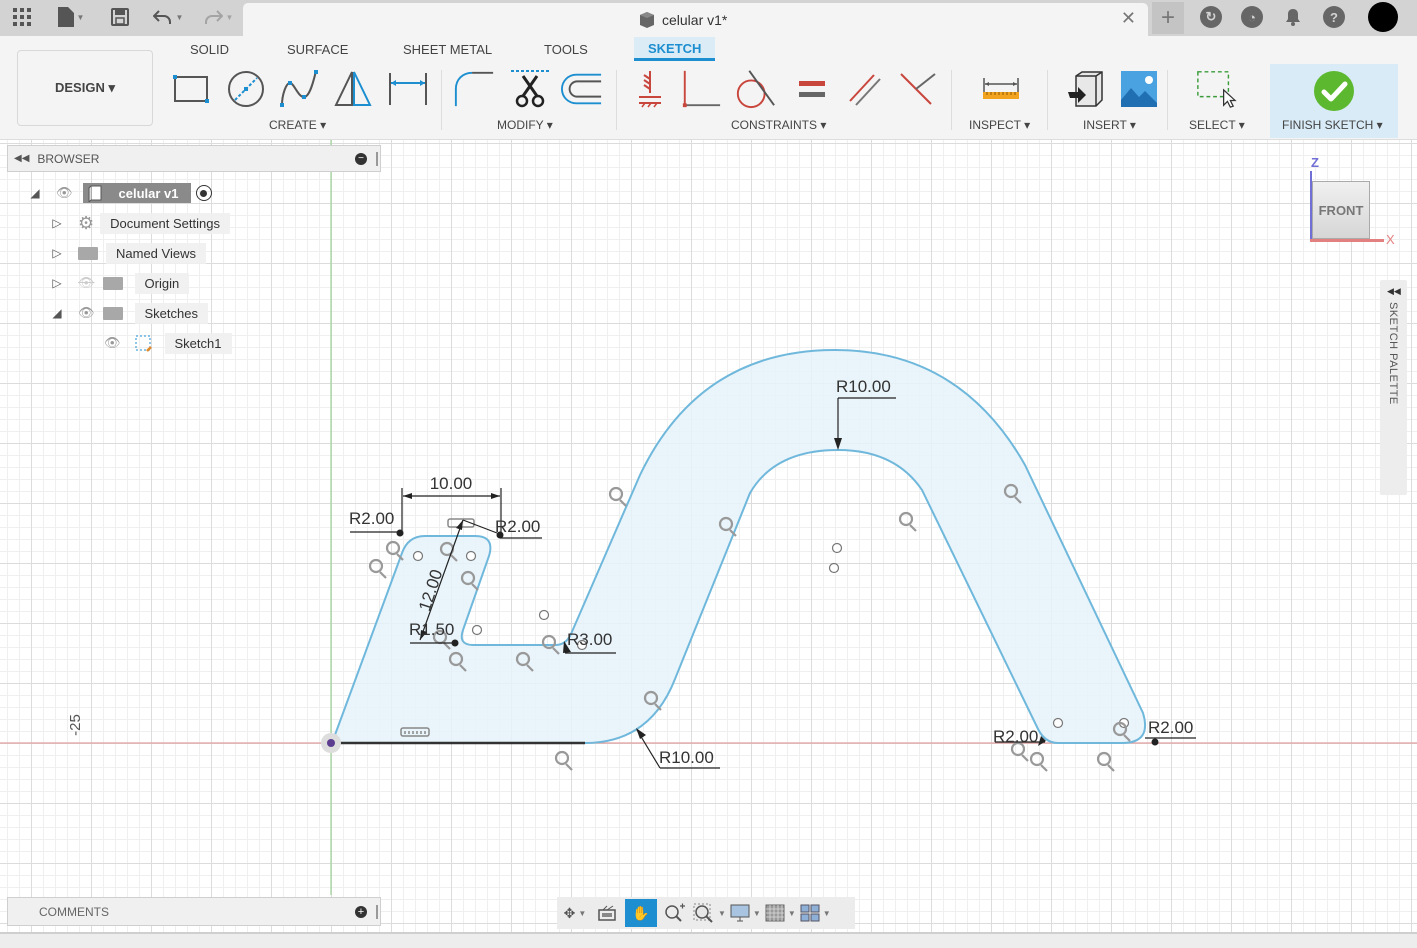 This screenshot has height=948, width=1417. I want to click on undo-button: ▼, so click(168, 17).